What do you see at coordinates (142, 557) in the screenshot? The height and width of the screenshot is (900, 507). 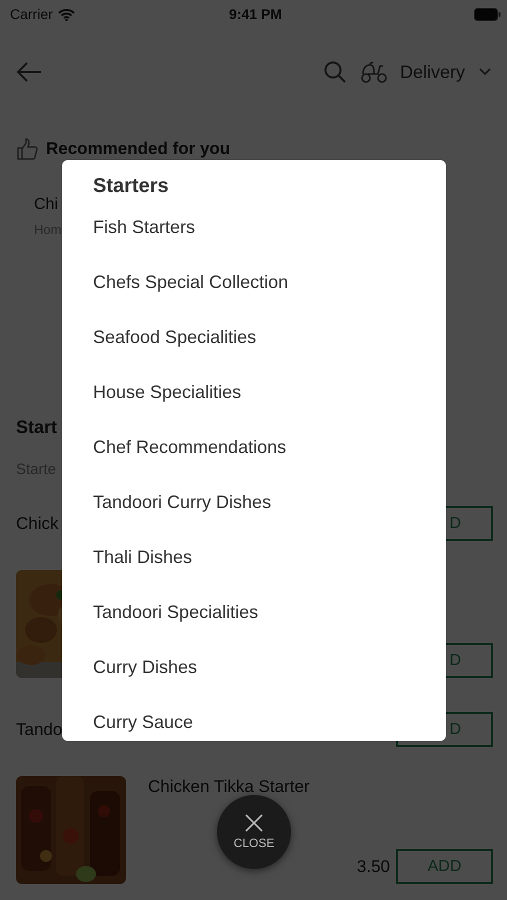 I see `category-item: Thali Dishes` at bounding box center [142, 557].